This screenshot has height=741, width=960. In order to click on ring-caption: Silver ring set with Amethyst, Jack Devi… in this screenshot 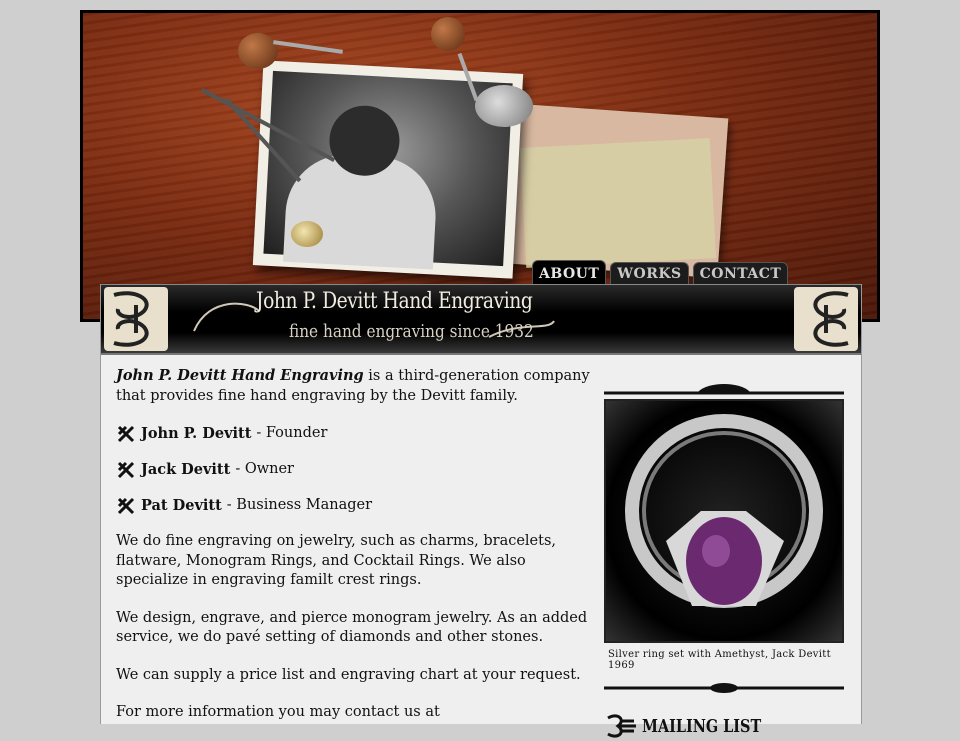, I will do `click(719, 660)`.